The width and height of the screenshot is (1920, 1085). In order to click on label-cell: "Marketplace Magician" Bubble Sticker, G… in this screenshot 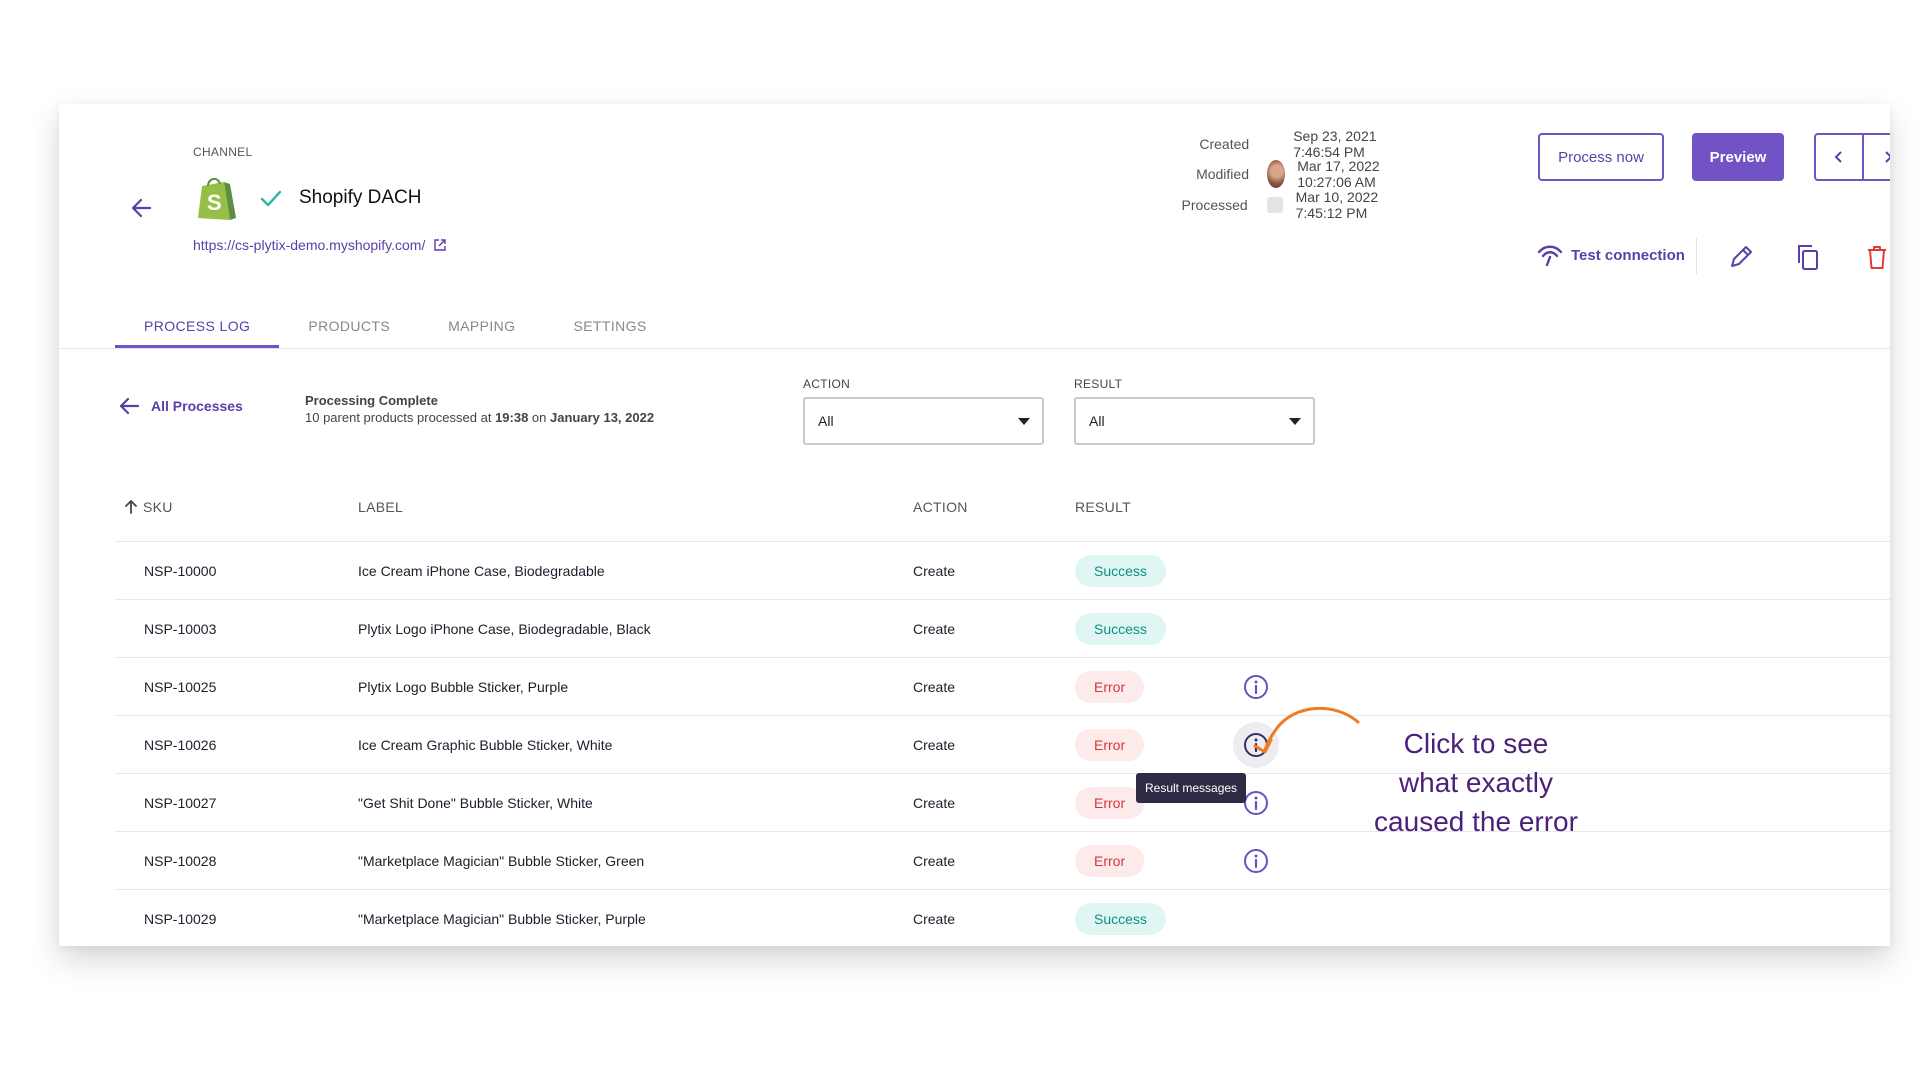, I will do `click(501, 861)`.